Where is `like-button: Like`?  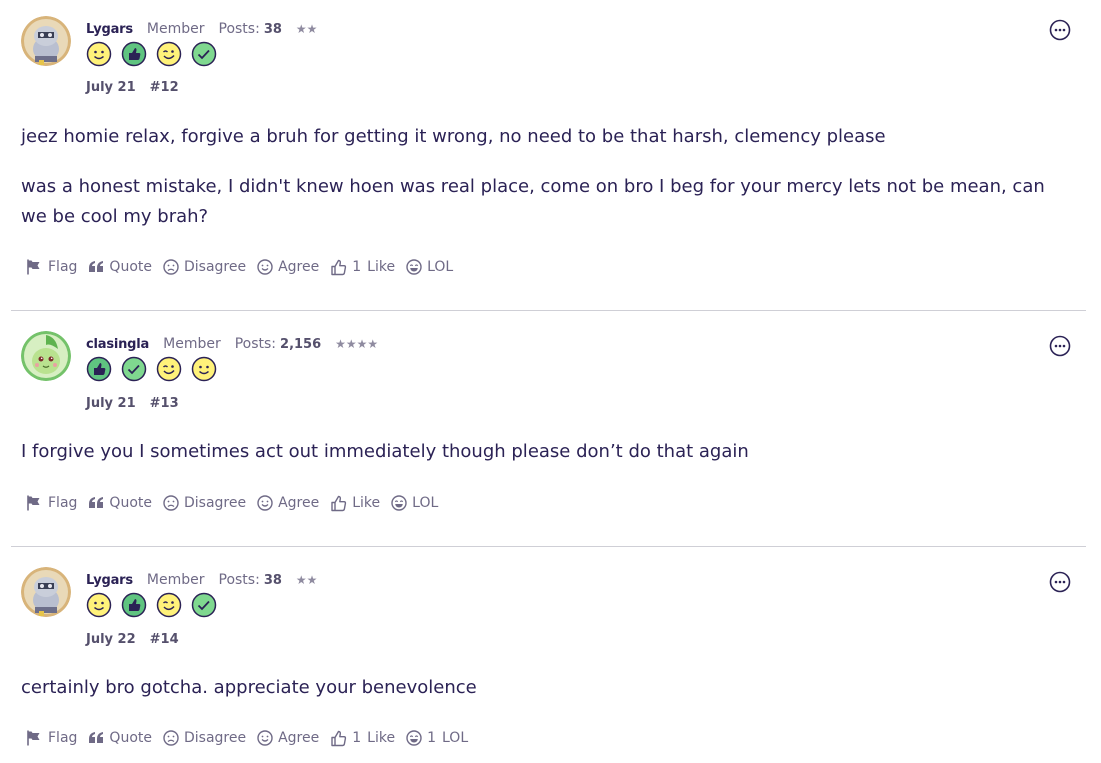
like-button: Like is located at coordinates (355, 503).